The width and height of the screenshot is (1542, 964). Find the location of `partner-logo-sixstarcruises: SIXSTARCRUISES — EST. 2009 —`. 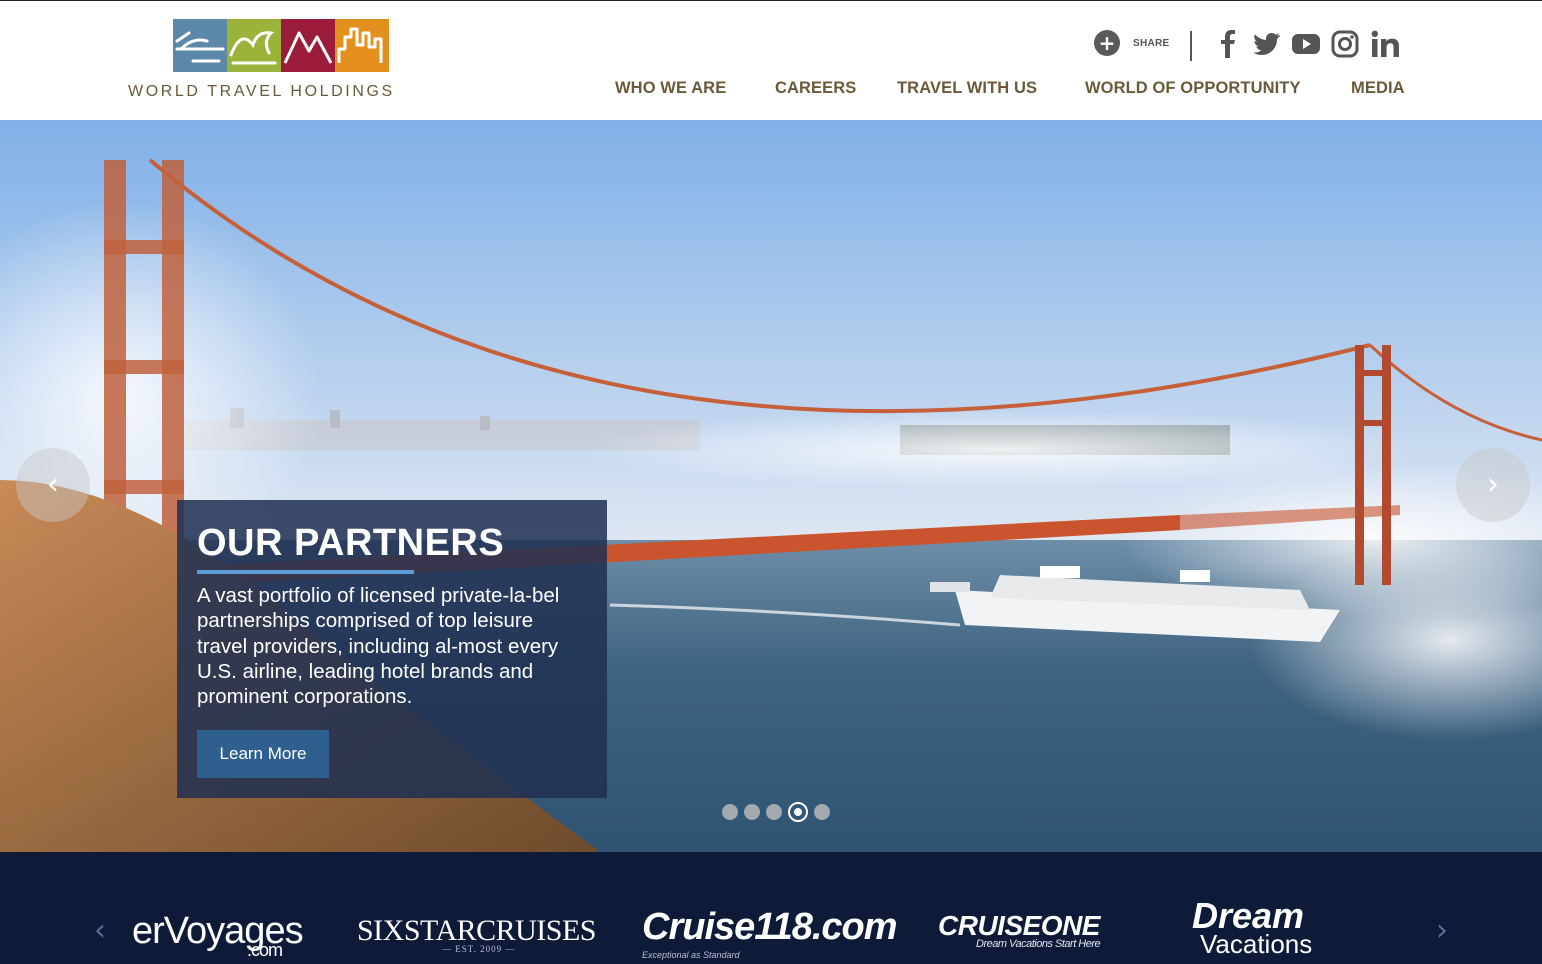

partner-logo-sixstarcruises: SIXSTARCRUISES — EST. 2009 — is located at coordinates (477, 934).